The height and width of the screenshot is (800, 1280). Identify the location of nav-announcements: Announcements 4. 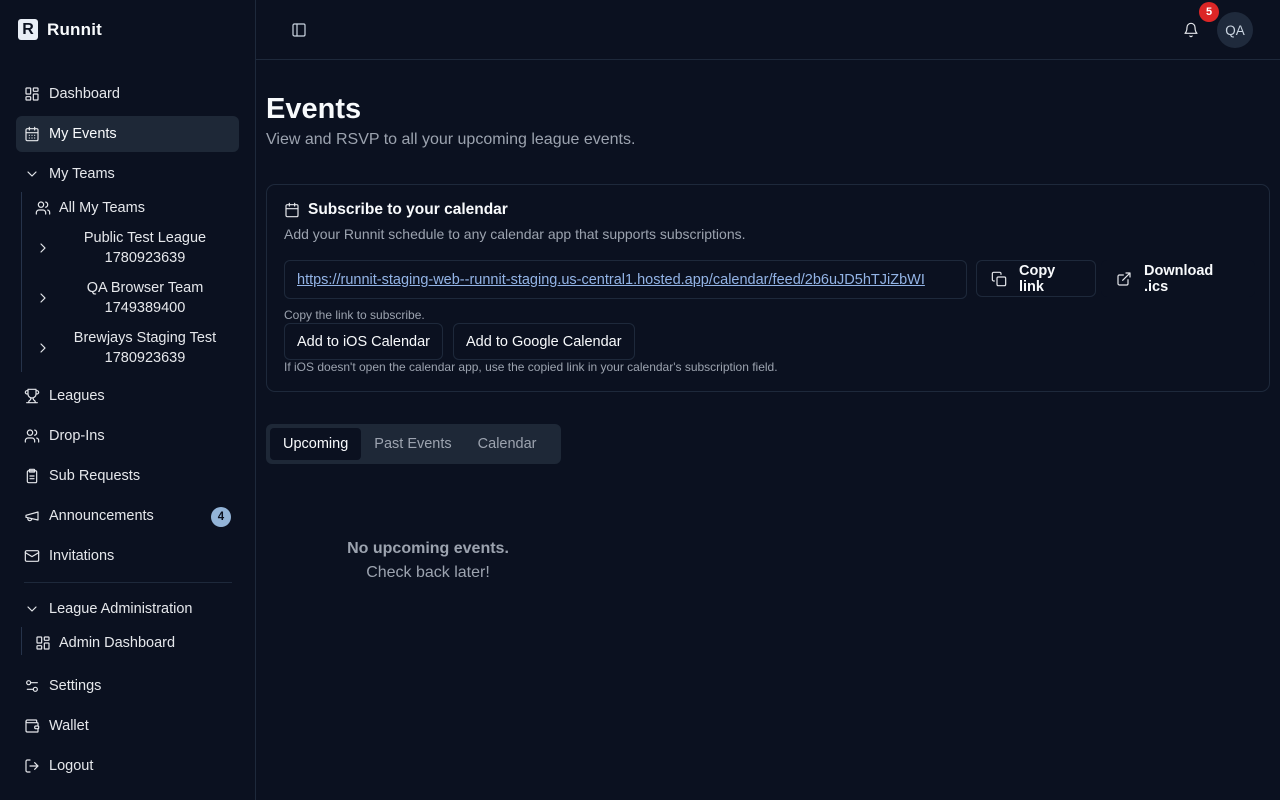
(127, 516).